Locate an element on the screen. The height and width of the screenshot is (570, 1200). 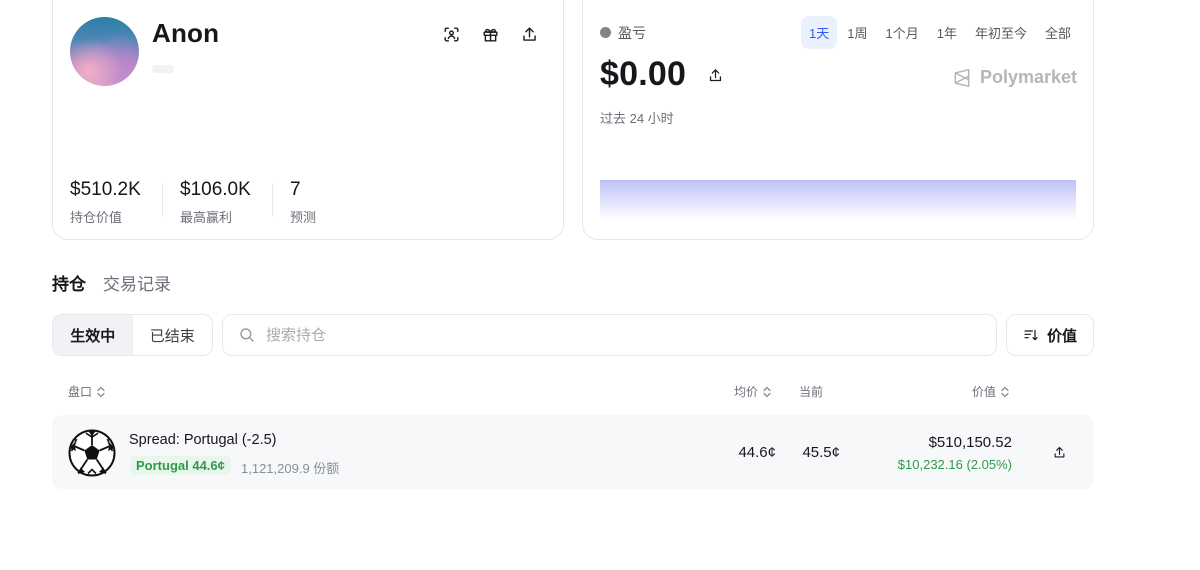
stat-value: $510.2K is located at coordinates (105, 189).